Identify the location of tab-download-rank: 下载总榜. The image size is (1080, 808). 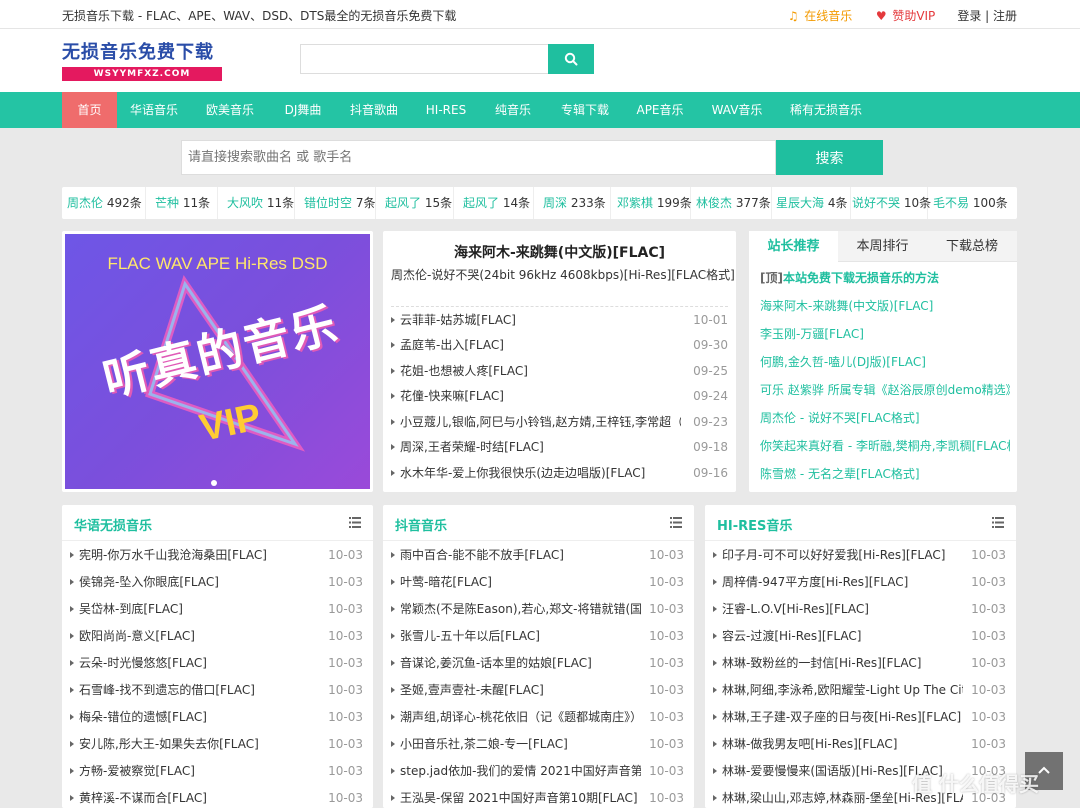
(972, 246).